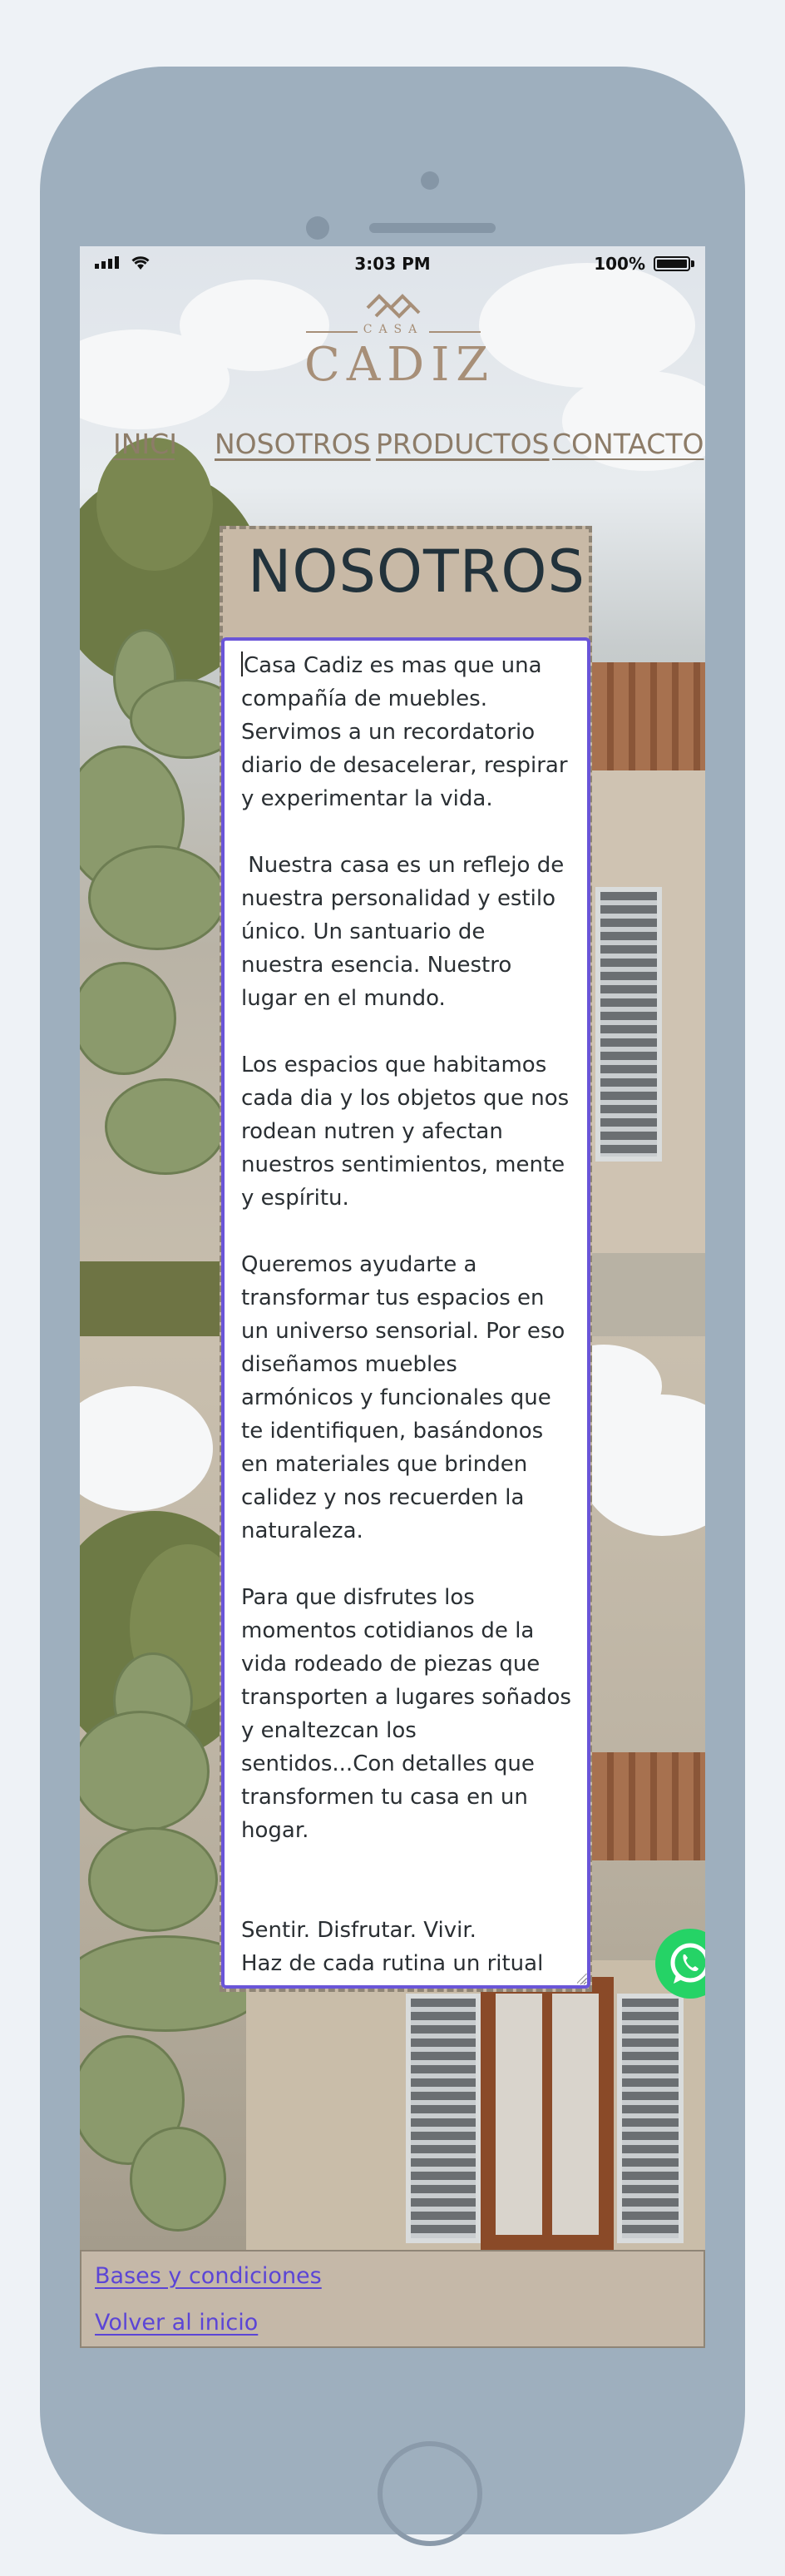  Describe the element at coordinates (687, 1963) in the screenshot. I see `whatsapp-icon` at that location.